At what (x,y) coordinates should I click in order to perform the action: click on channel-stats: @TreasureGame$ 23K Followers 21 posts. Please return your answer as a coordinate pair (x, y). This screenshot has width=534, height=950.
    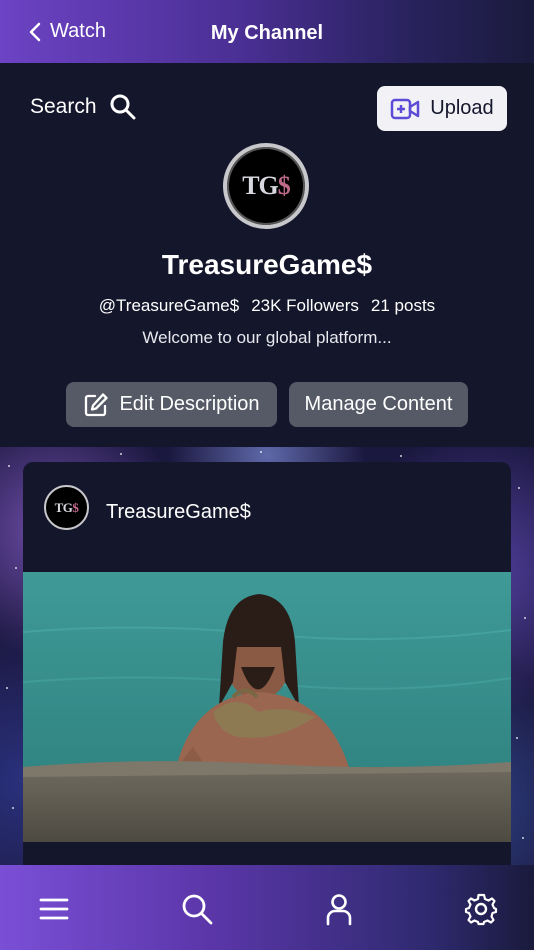
    Looking at the image, I should click on (267, 306).